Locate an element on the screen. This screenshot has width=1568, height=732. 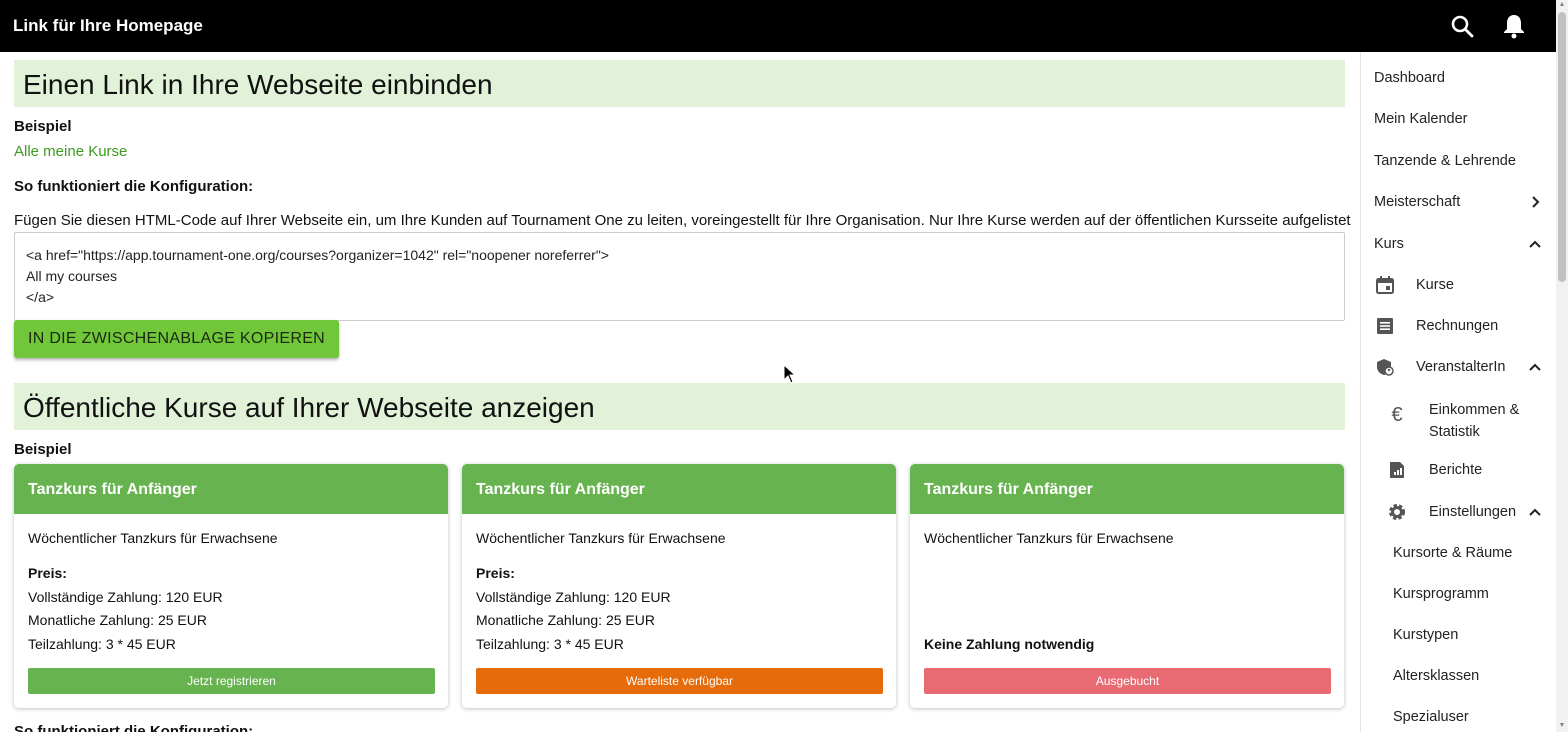
sidebar-item-age-groups: Altersklassen is located at coordinates (1458, 675).